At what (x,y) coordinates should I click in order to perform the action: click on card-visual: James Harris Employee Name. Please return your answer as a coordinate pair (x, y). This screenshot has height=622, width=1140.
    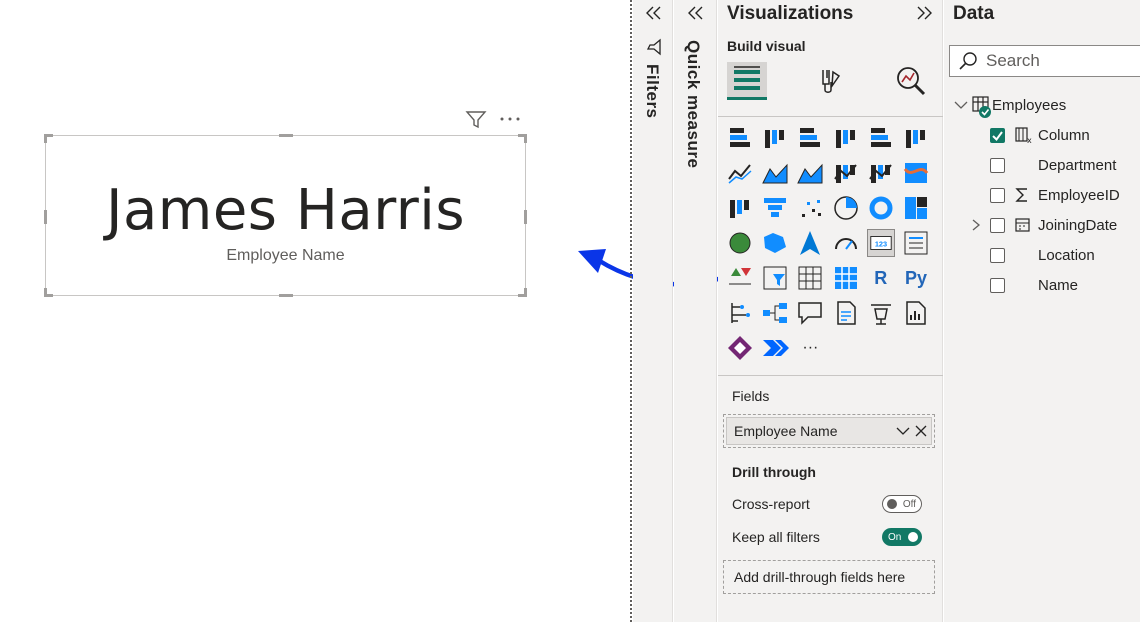
    Looking at the image, I should click on (285, 215).